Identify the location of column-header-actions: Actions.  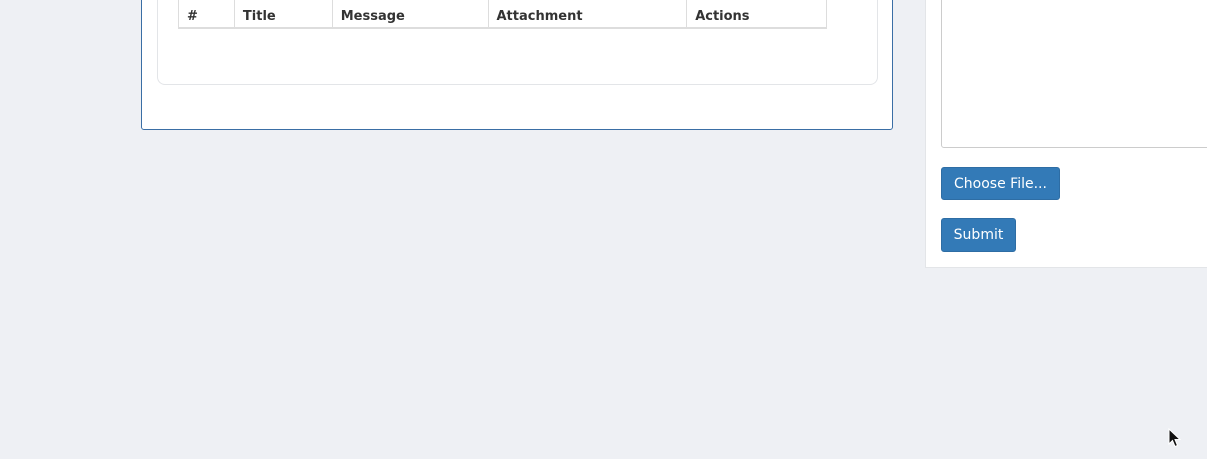
(756, 14).